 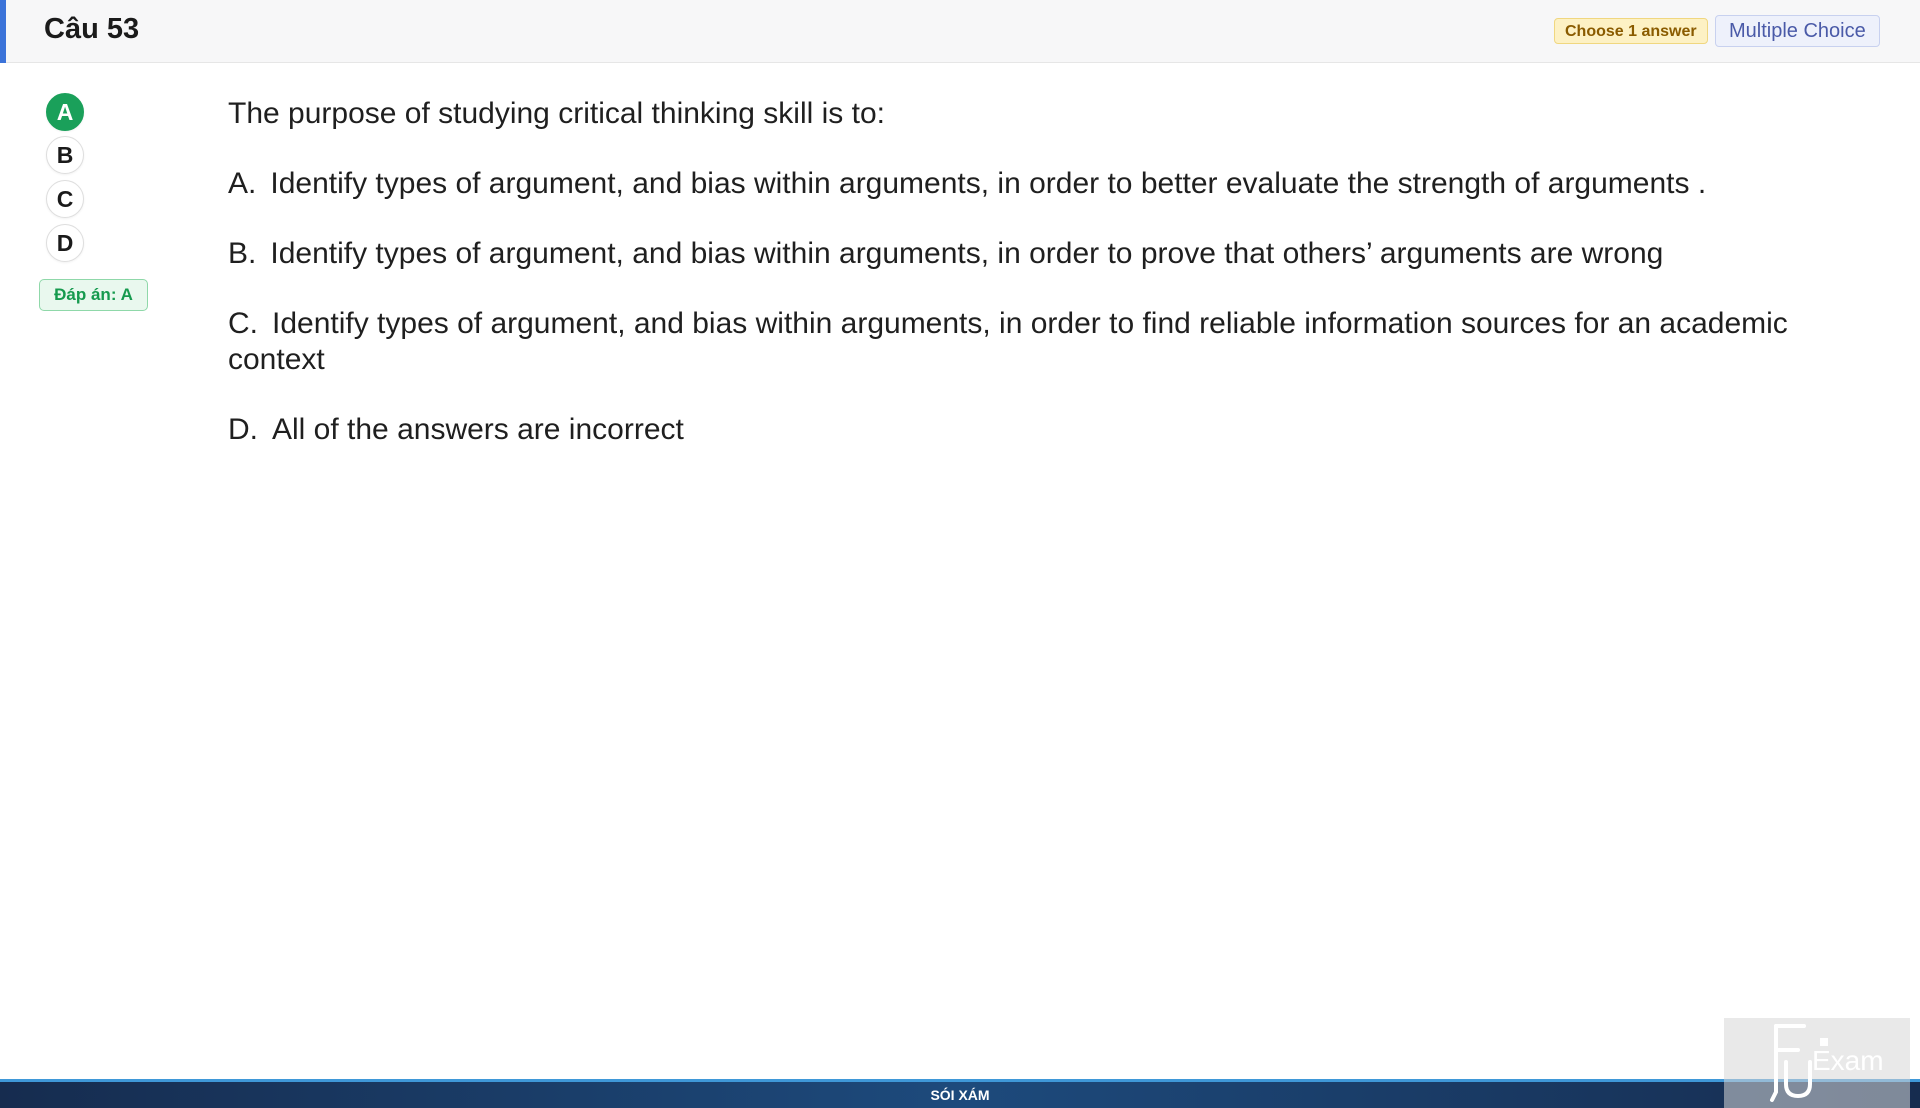 I want to click on correct-answer-badge: Đáp án: A, so click(x=93, y=295).